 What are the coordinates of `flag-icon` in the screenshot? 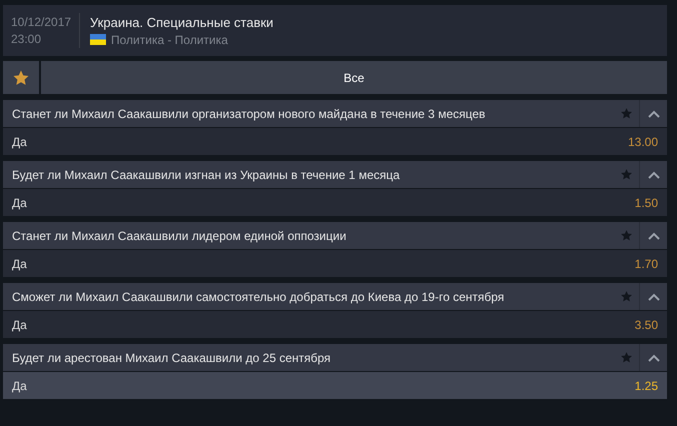 It's located at (98, 39).